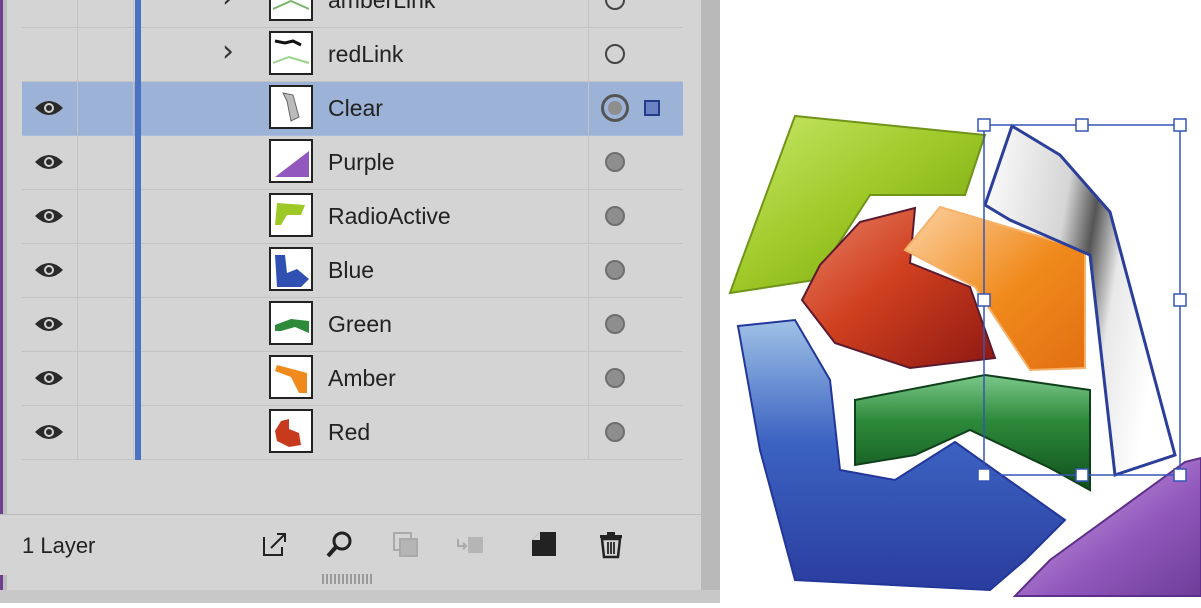  Describe the element at coordinates (361, 162) in the screenshot. I see `layer-name: Purple` at that location.